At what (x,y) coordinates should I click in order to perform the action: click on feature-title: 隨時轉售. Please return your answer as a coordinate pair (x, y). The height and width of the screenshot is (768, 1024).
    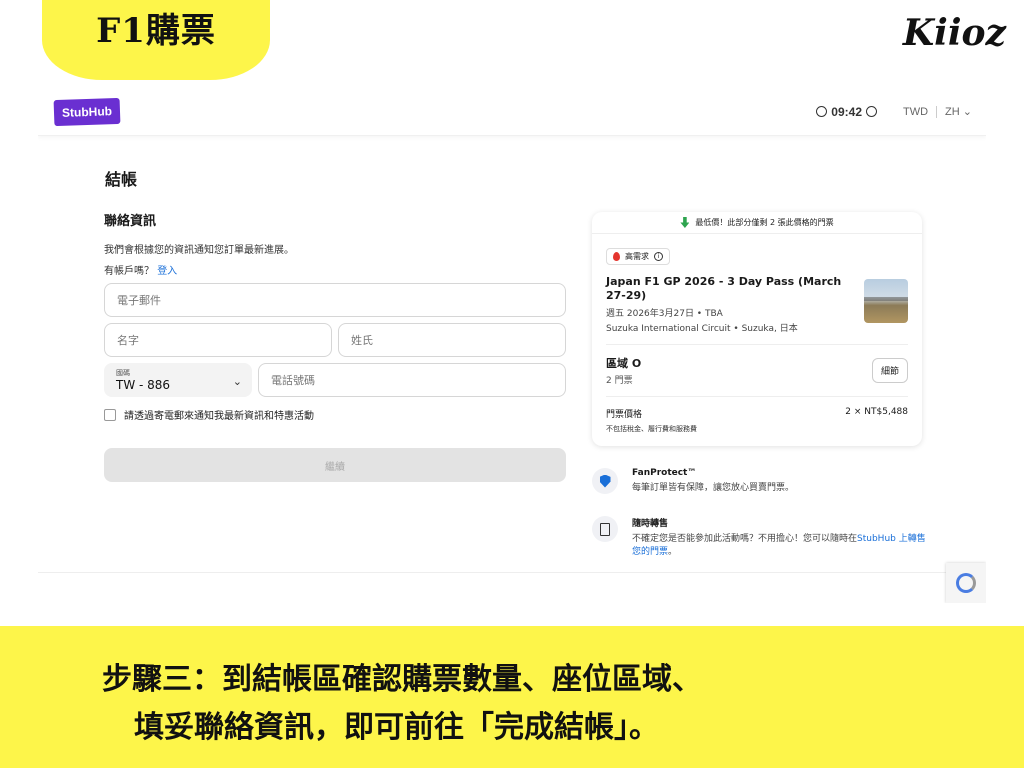
    Looking at the image, I should click on (650, 524).